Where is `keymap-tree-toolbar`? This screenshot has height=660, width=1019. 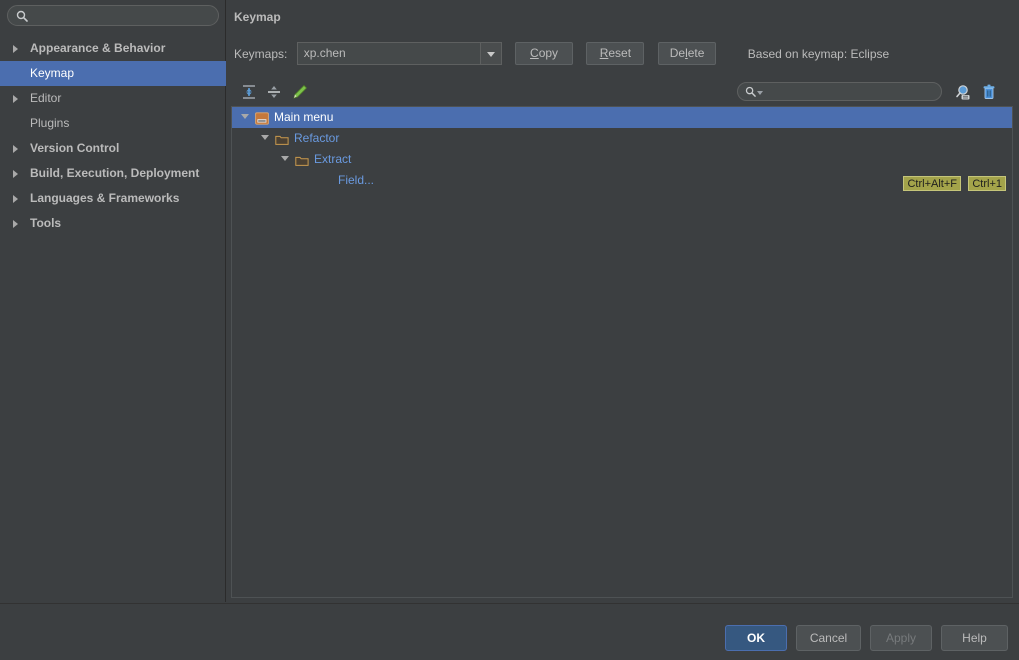
keymap-tree-toolbar is located at coordinates (623, 92).